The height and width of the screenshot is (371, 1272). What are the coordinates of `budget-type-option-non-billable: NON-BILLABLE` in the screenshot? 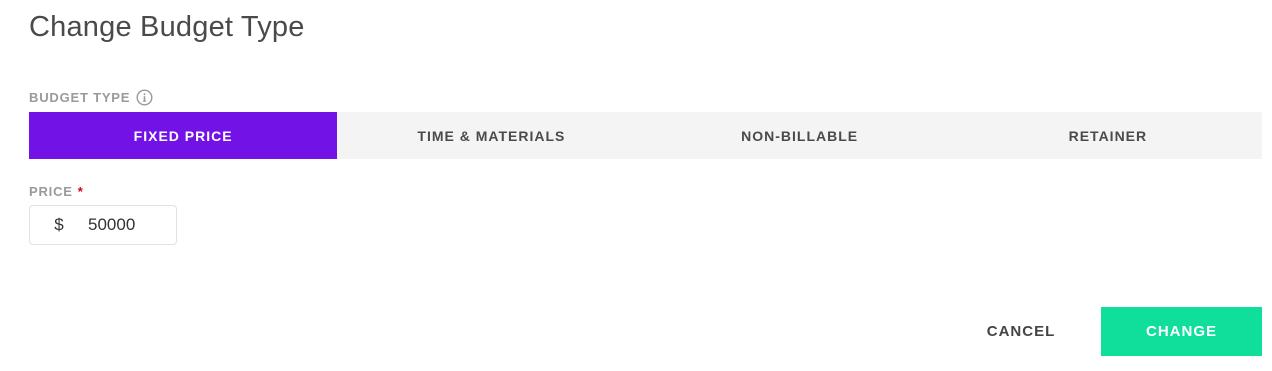 It's located at (800, 135).